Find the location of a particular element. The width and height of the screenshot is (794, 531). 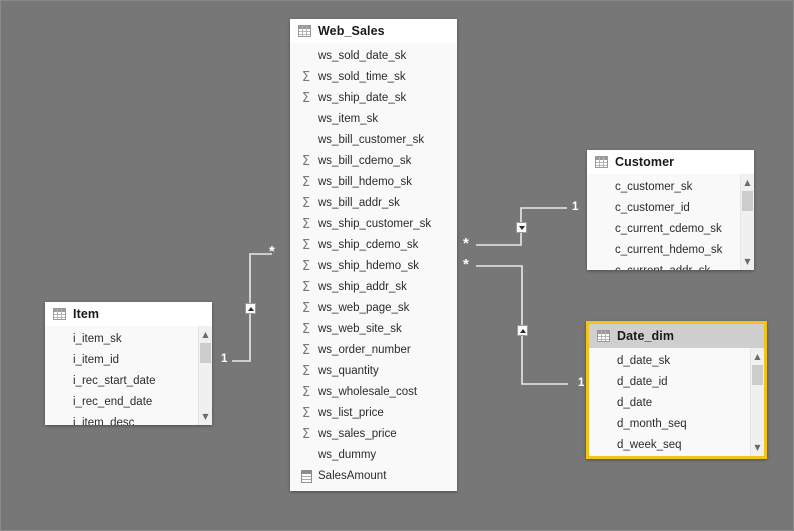

scrollbar-date_dim: ▲ ▼ is located at coordinates (757, 402).